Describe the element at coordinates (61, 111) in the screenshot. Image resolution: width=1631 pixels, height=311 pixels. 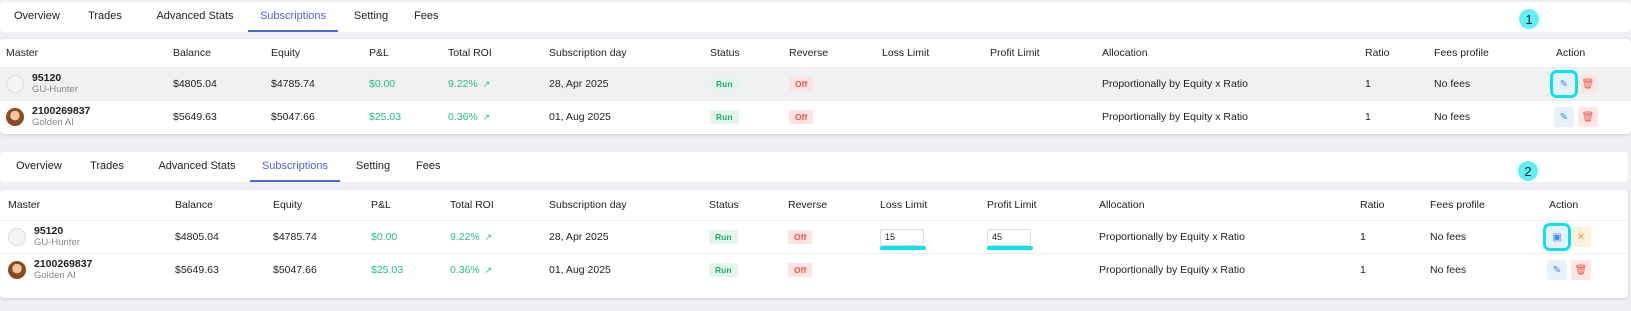
I see `master-id: 2100269837` at that location.